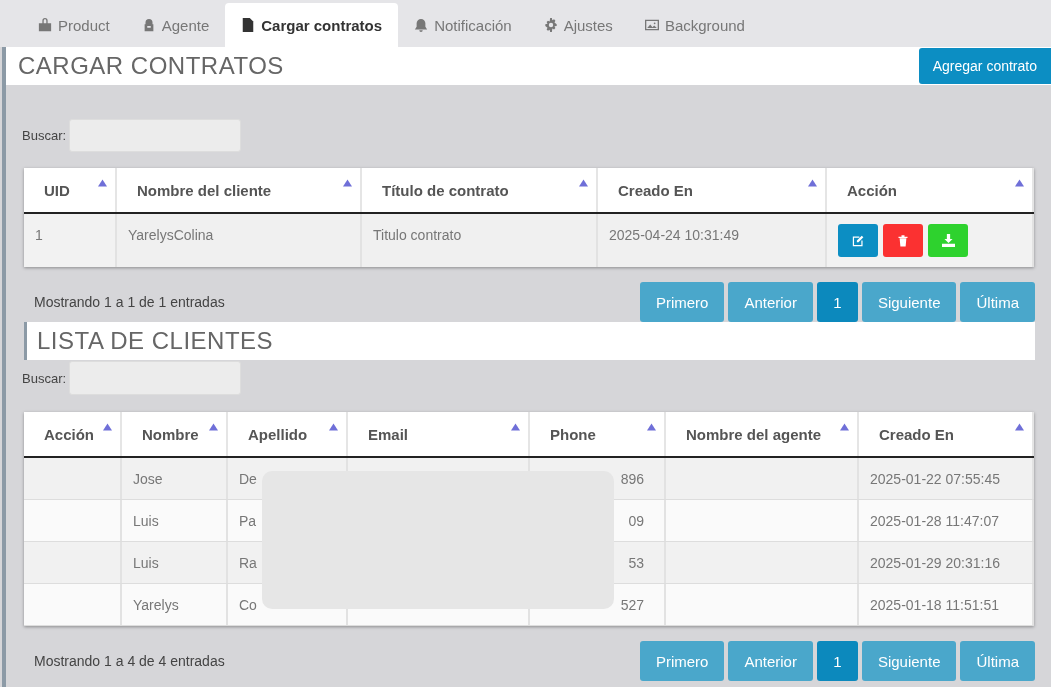  What do you see at coordinates (45, 25) in the screenshot?
I see `bag-icon` at bounding box center [45, 25].